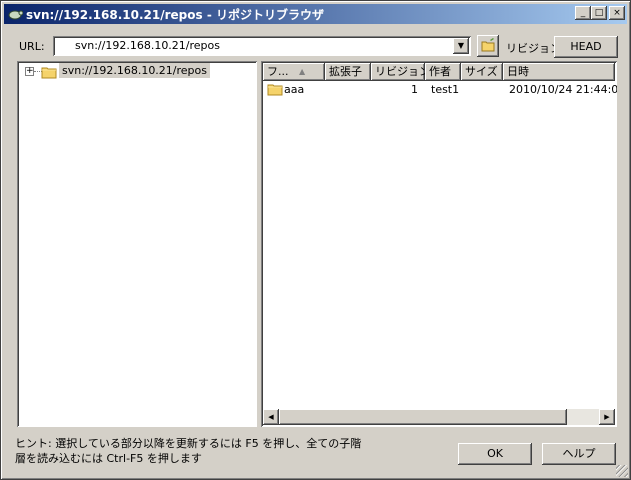 The image size is (631, 480). What do you see at coordinates (348, 72) in the screenshot?
I see `column-header-extension: 拡張子` at bounding box center [348, 72].